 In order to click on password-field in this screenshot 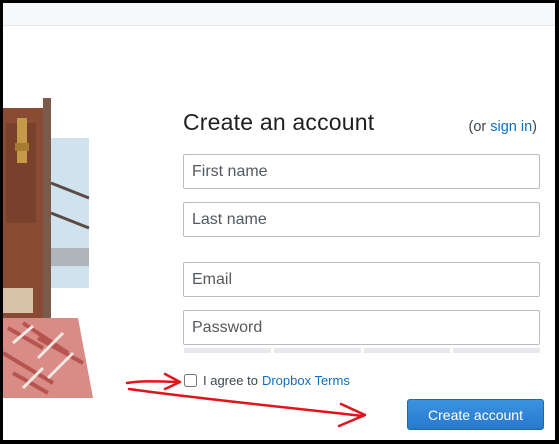, I will do `click(361, 327)`.